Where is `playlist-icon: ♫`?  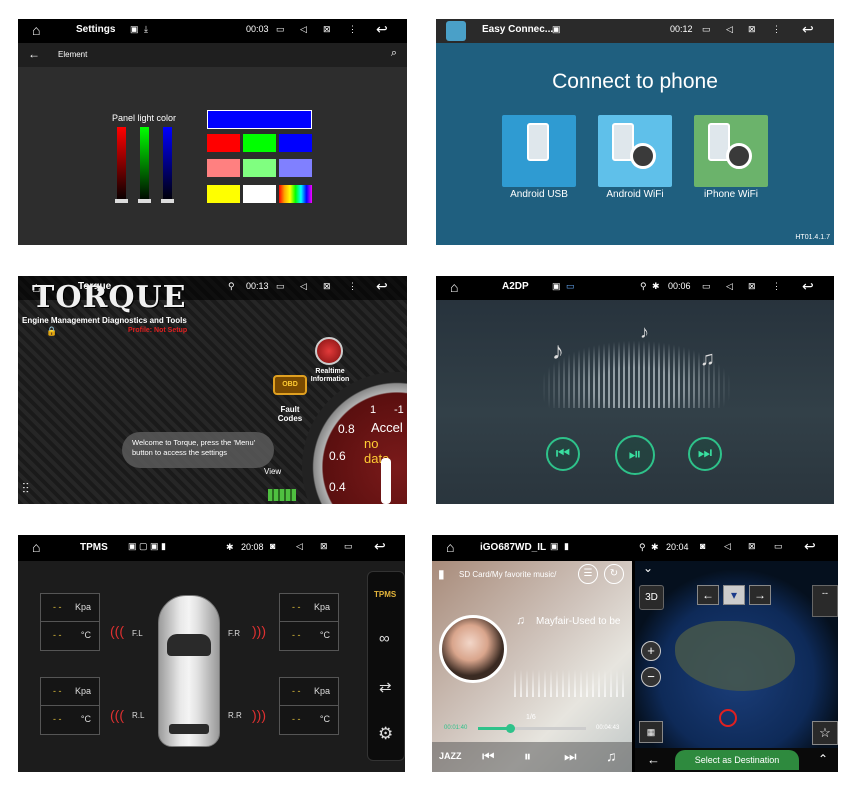
playlist-icon: ♫ is located at coordinates (611, 756).